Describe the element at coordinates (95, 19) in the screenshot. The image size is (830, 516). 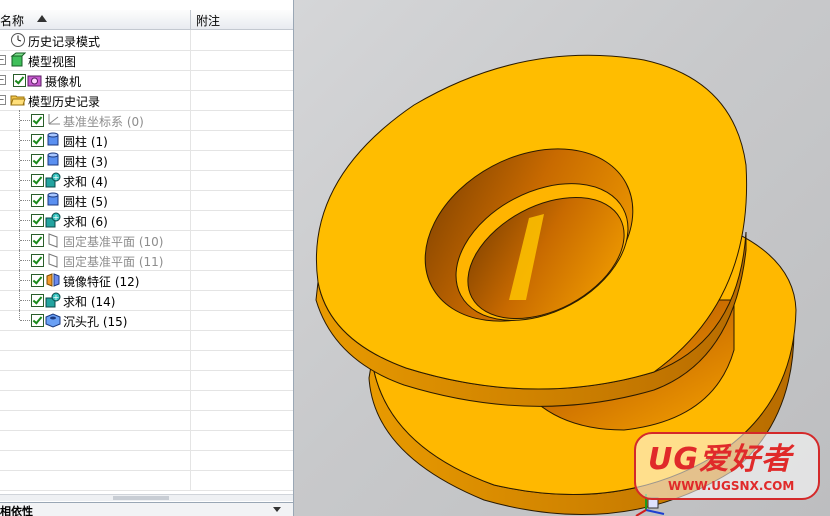
I see `name-column-header: 名称` at that location.